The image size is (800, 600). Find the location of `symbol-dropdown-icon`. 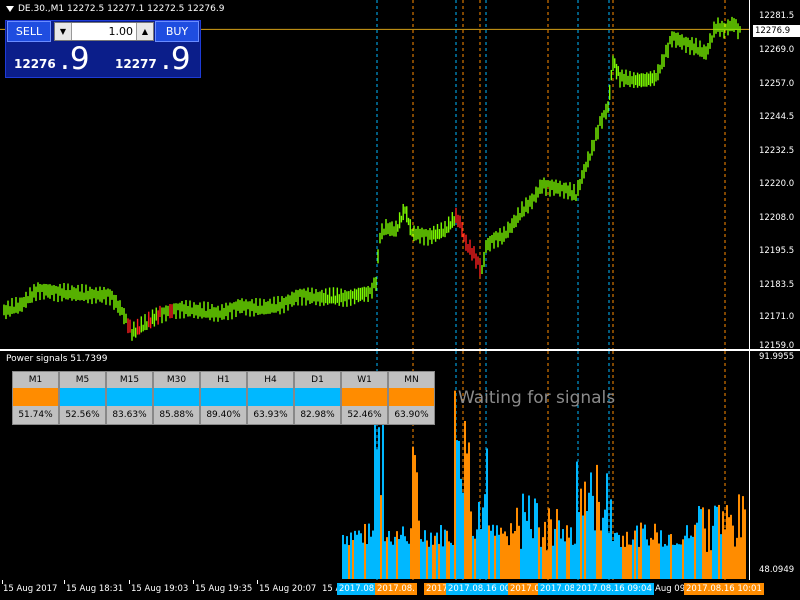

symbol-dropdown-icon is located at coordinates (10, 9).